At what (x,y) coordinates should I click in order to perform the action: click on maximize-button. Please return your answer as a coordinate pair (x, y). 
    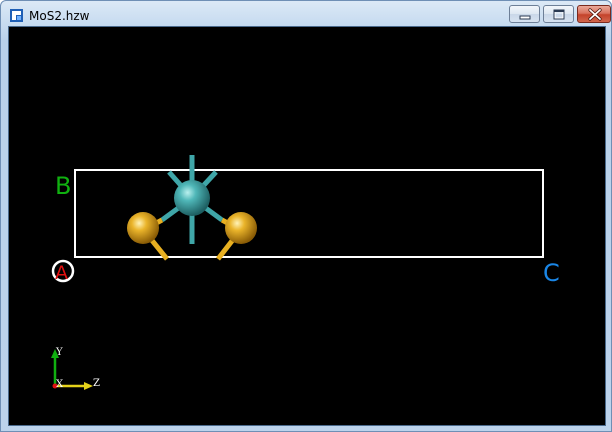
    Looking at the image, I should click on (558, 14).